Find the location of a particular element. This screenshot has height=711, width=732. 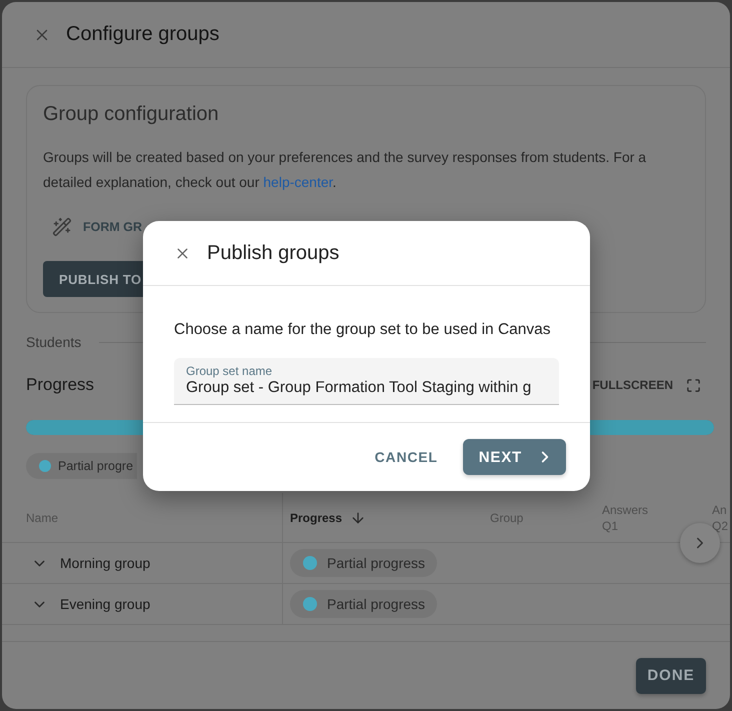

publish-button: PUBLISH TO is located at coordinates (93, 279).